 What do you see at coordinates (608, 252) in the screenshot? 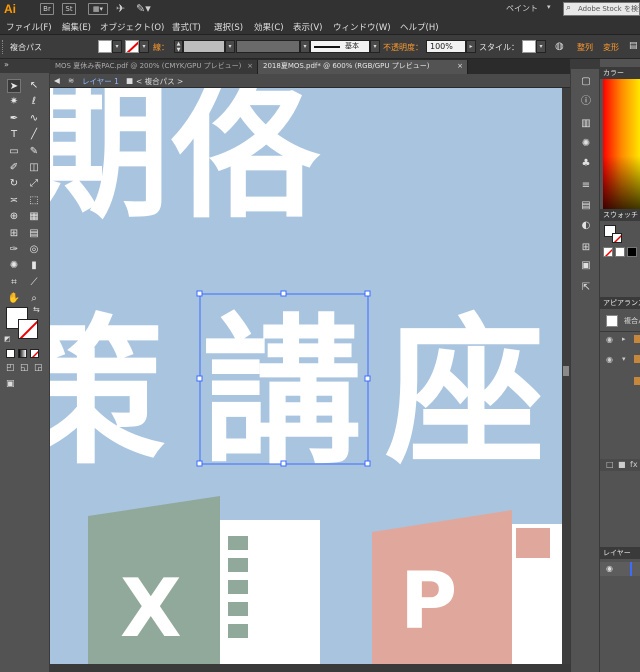
I see `swatch-none` at bounding box center [608, 252].